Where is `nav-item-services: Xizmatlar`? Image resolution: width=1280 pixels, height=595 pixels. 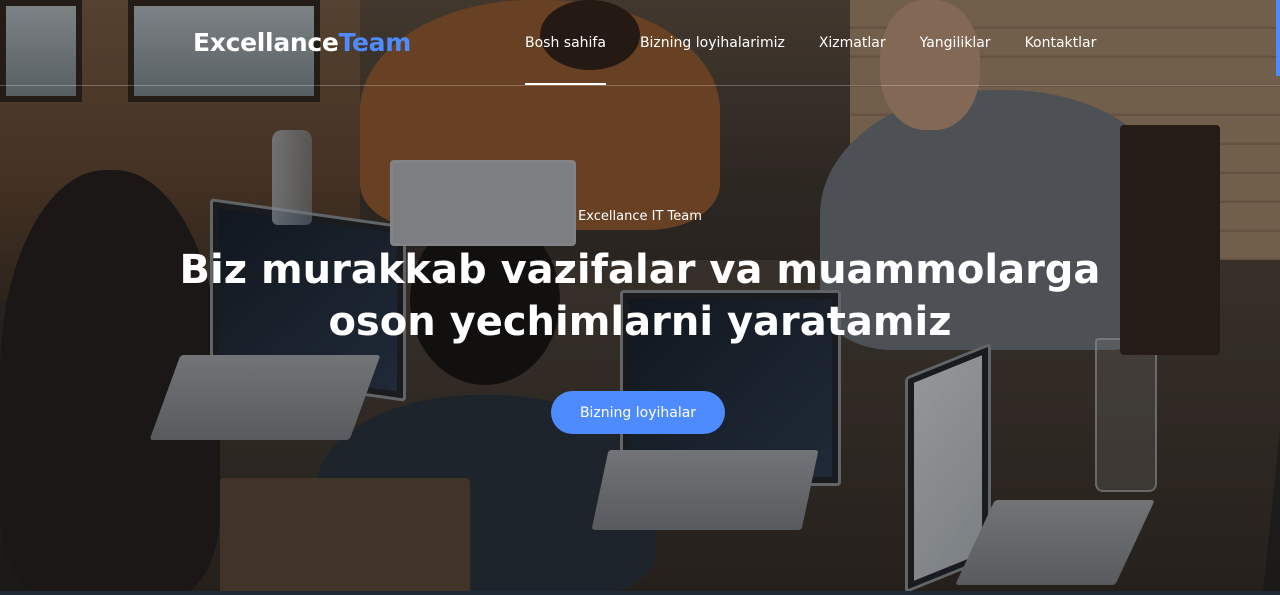
nav-item-services: Xizmatlar is located at coordinates (852, 42).